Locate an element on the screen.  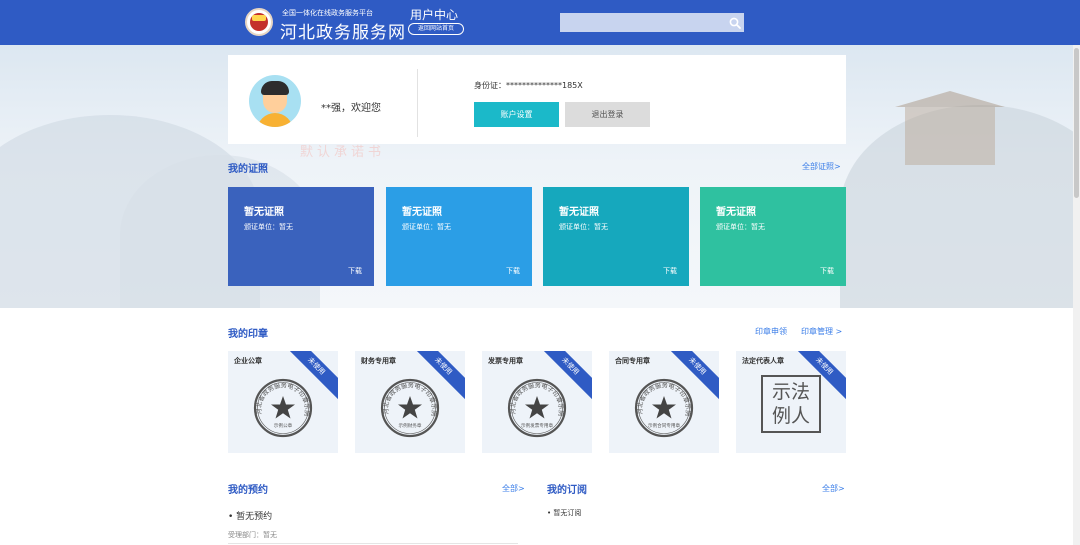
seal-card: 合同专用章 未使用 河北省政务服务电子印章示例 示例合同专用章 is located at coordinates (664, 402).